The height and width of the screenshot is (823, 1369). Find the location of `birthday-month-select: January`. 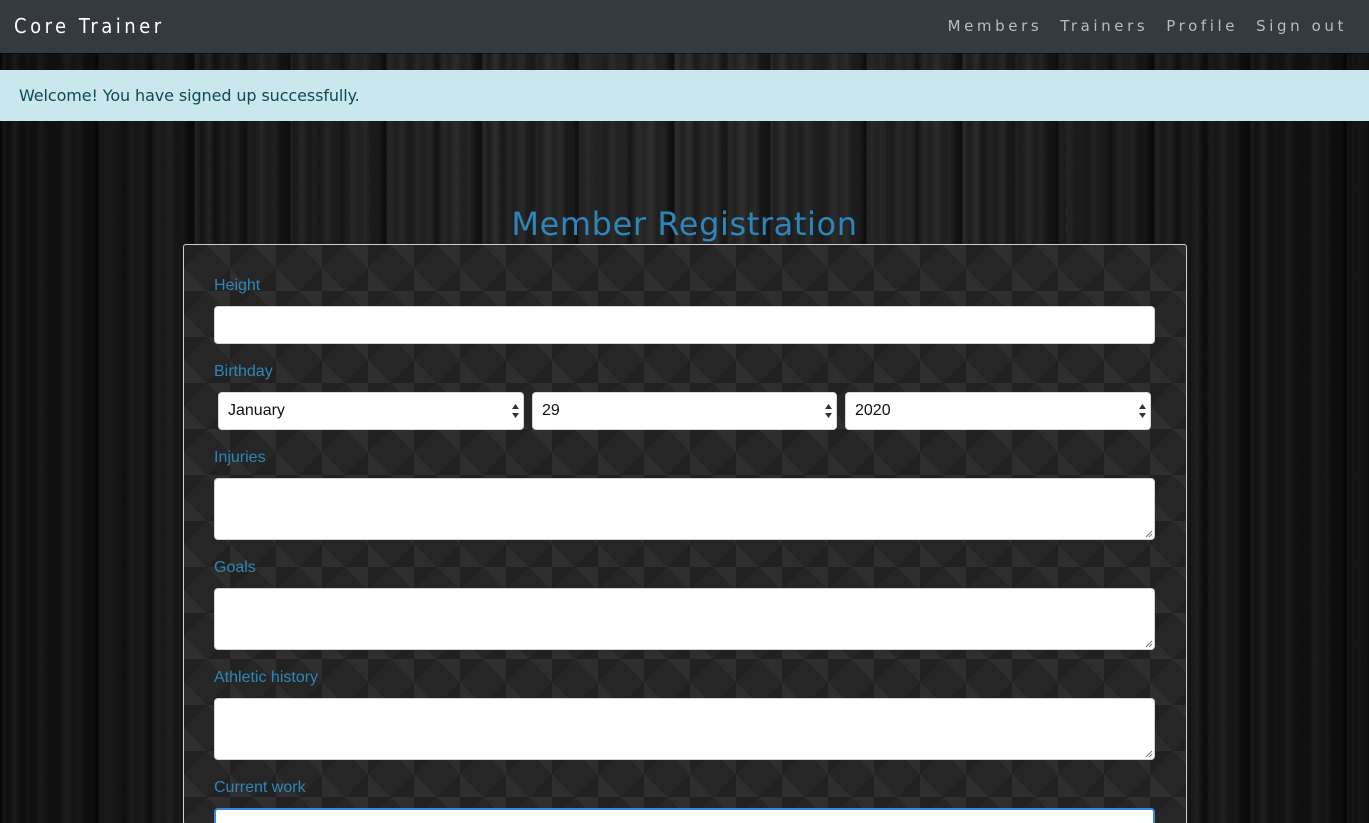

birthday-month-select: January is located at coordinates (371, 411).